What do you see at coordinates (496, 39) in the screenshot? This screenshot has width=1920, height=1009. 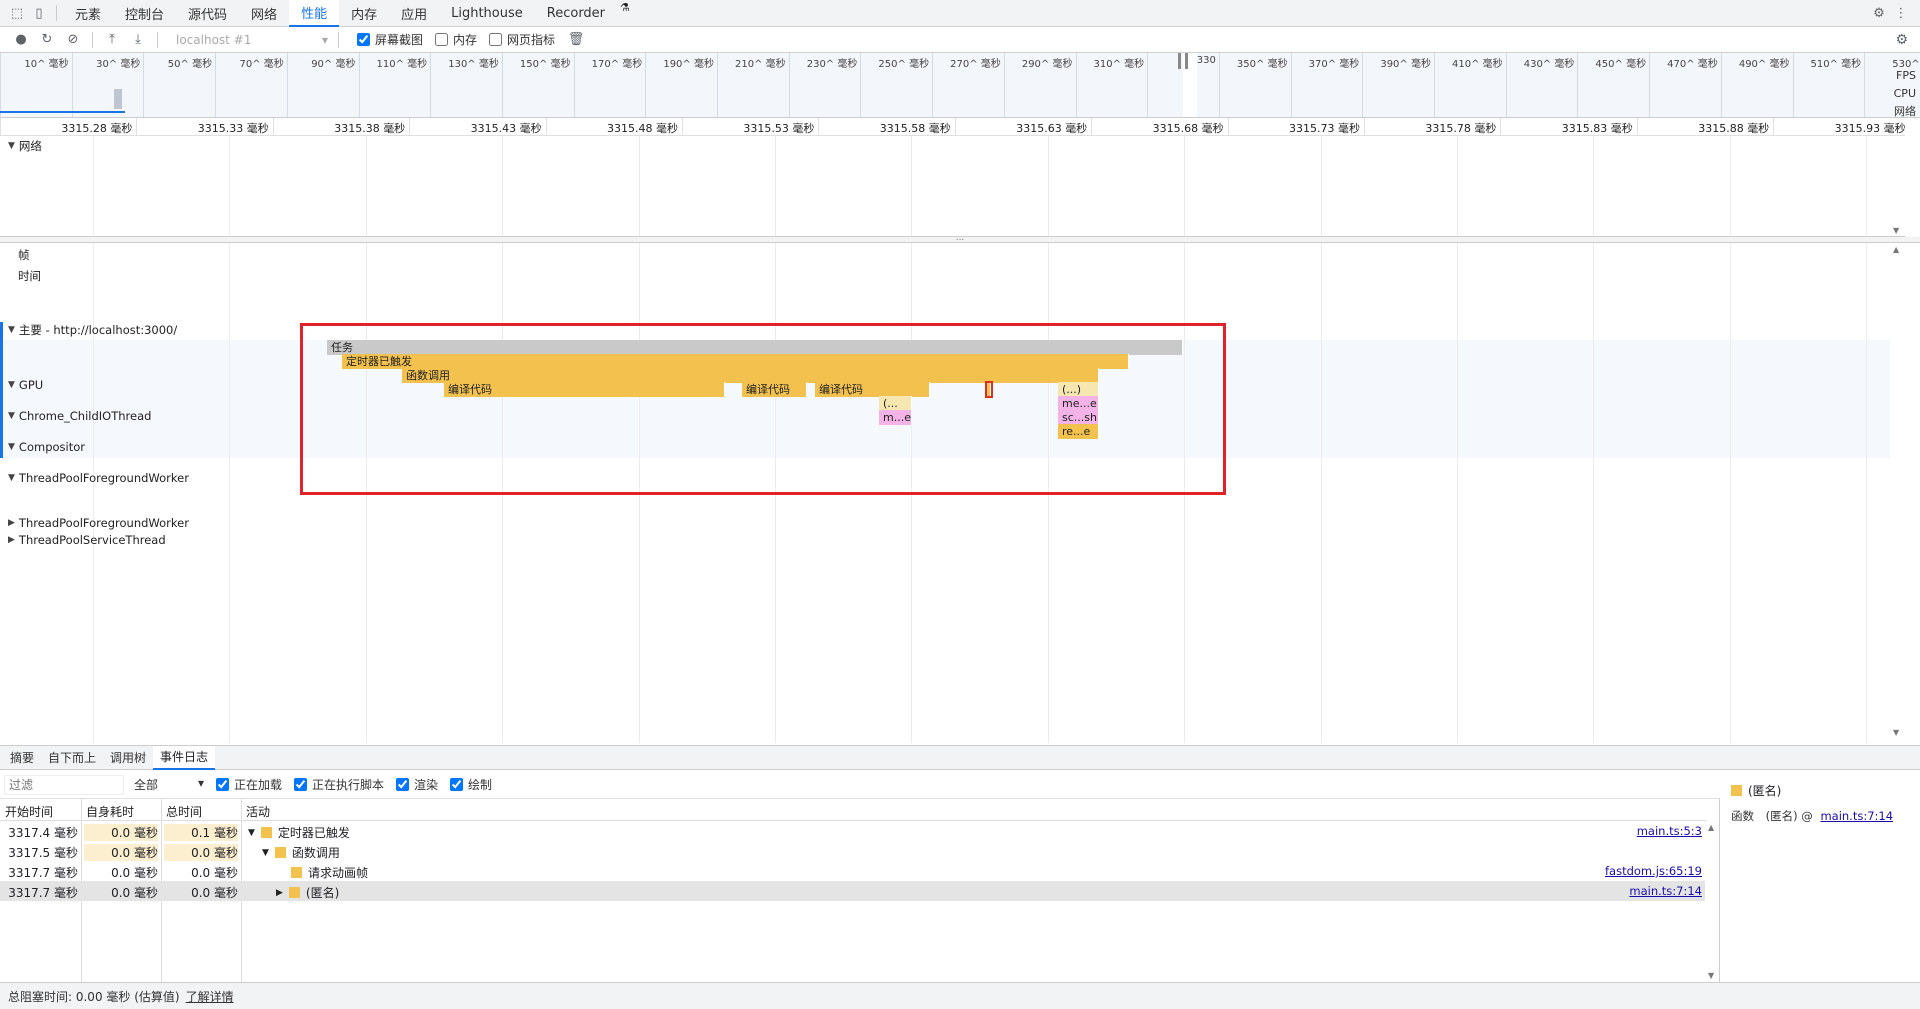 I see `webvitals-checkbox-input` at bounding box center [496, 39].